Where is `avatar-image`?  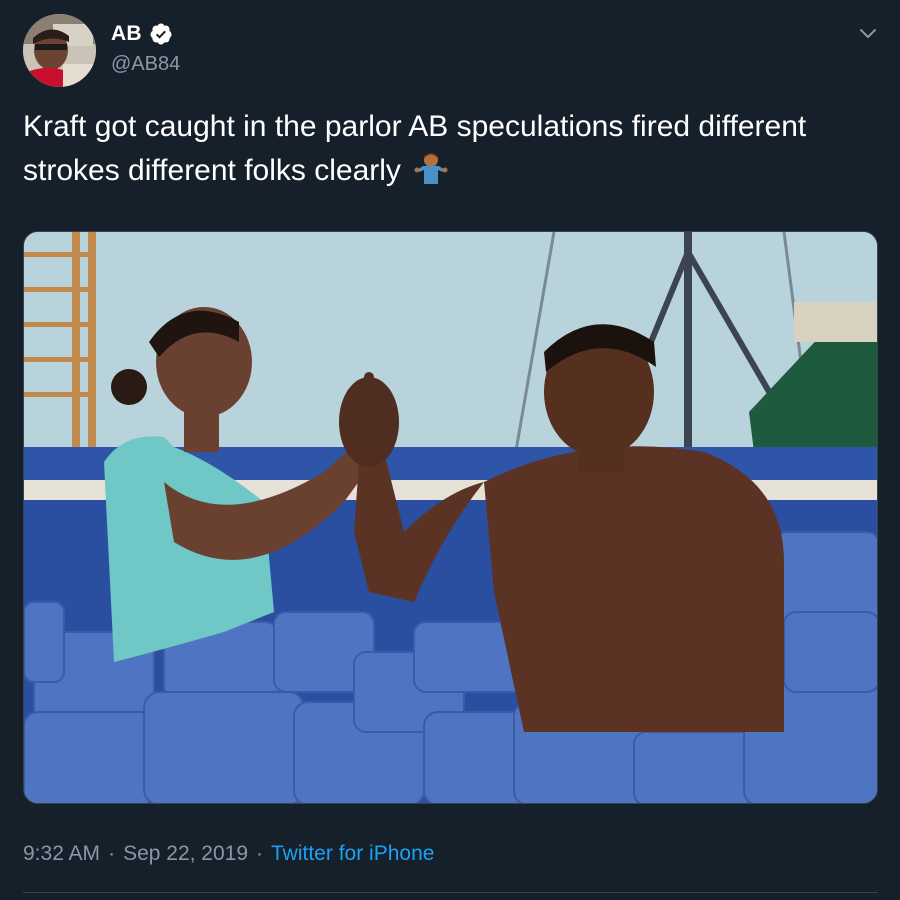
avatar-image is located at coordinates (59, 50).